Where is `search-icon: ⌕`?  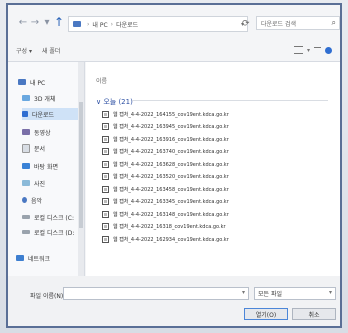
search-icon: ⌕ is located at coordinates (334, 23).